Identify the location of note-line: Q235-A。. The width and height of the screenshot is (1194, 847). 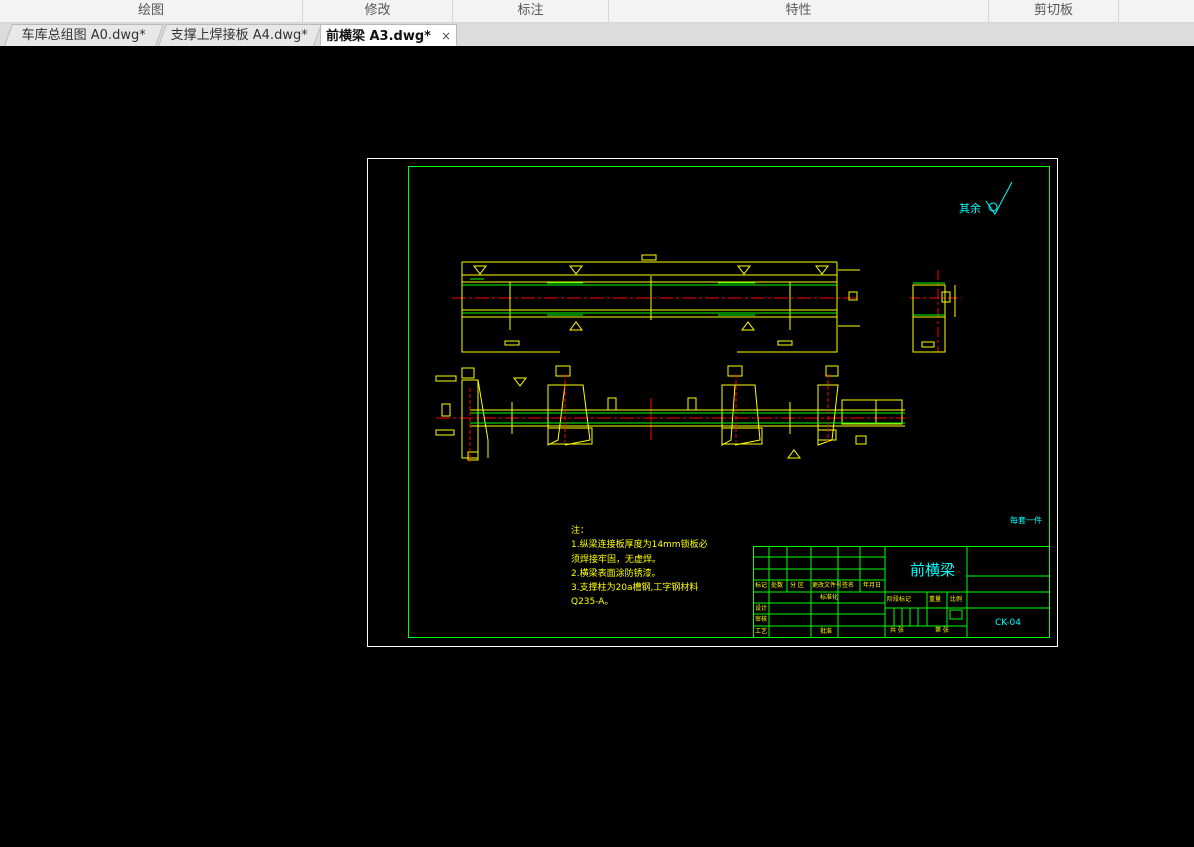
(592, 602).